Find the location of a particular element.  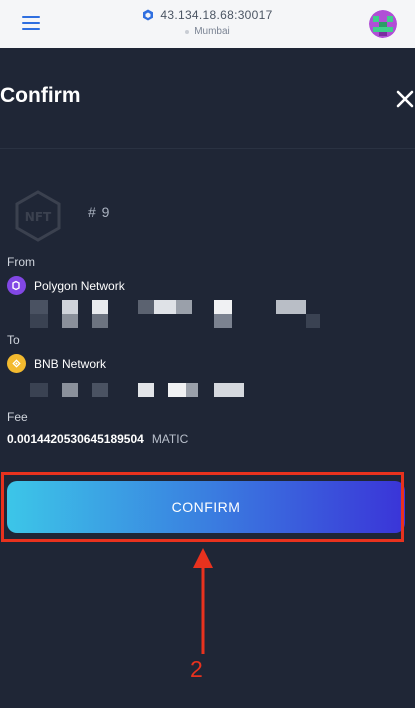

network-address-row: 43.134.18.68:30017 is located at coordinates (207, 15).